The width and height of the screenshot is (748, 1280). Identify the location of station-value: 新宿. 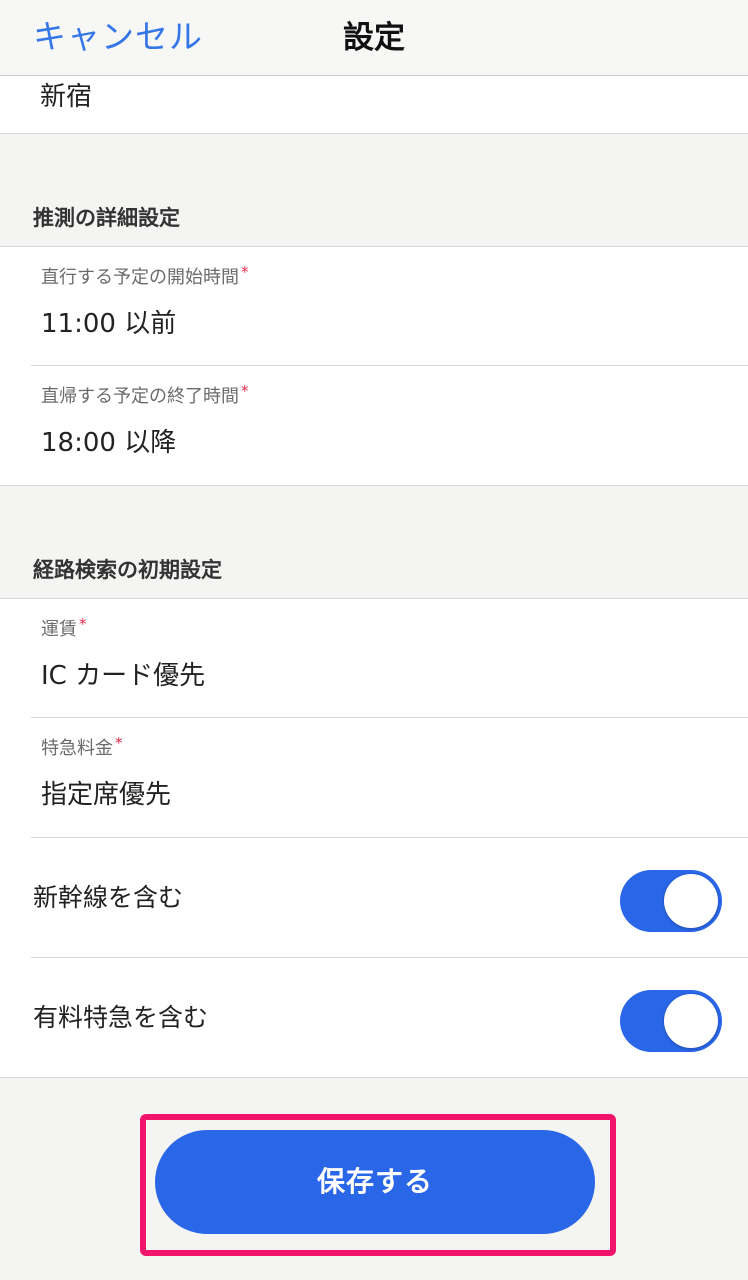
(66, 97).